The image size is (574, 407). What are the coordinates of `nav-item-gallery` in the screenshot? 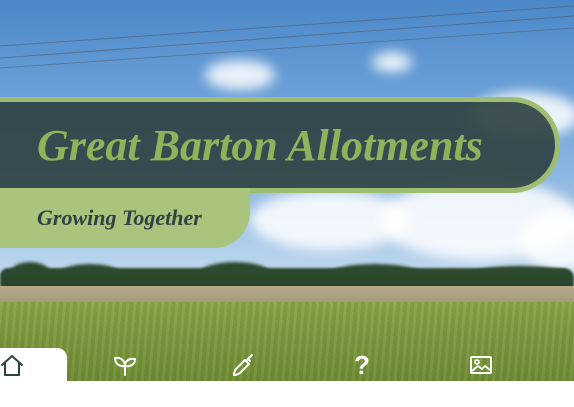 It's located at (481, 364).